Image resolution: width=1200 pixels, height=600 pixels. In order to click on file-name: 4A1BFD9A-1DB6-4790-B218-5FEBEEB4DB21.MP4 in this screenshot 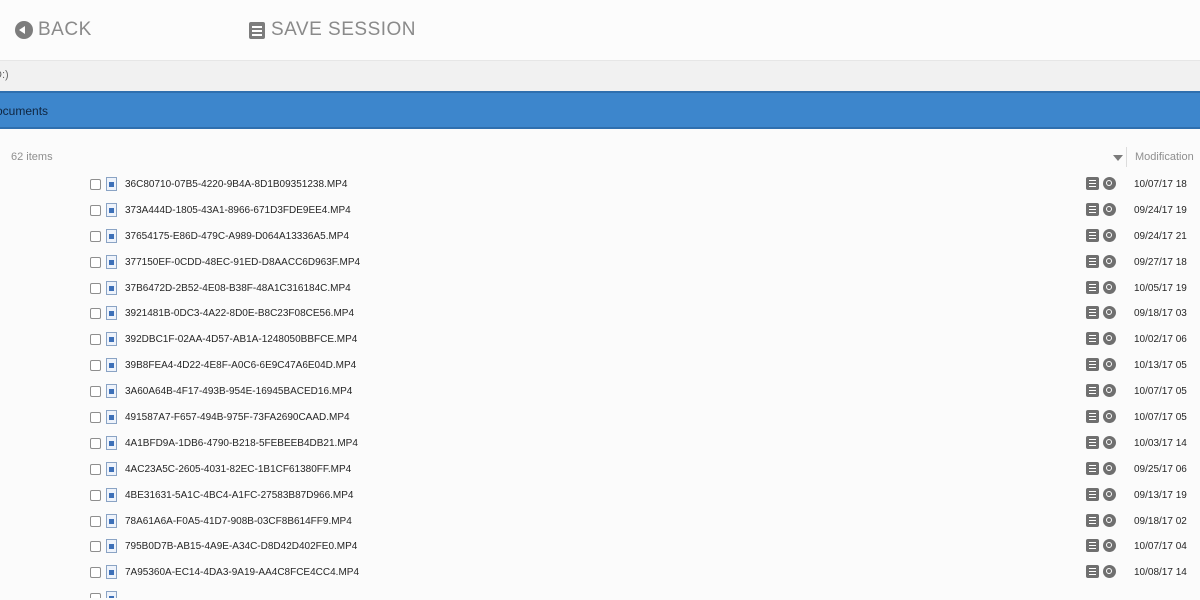, I will do `click(241, 443)`.